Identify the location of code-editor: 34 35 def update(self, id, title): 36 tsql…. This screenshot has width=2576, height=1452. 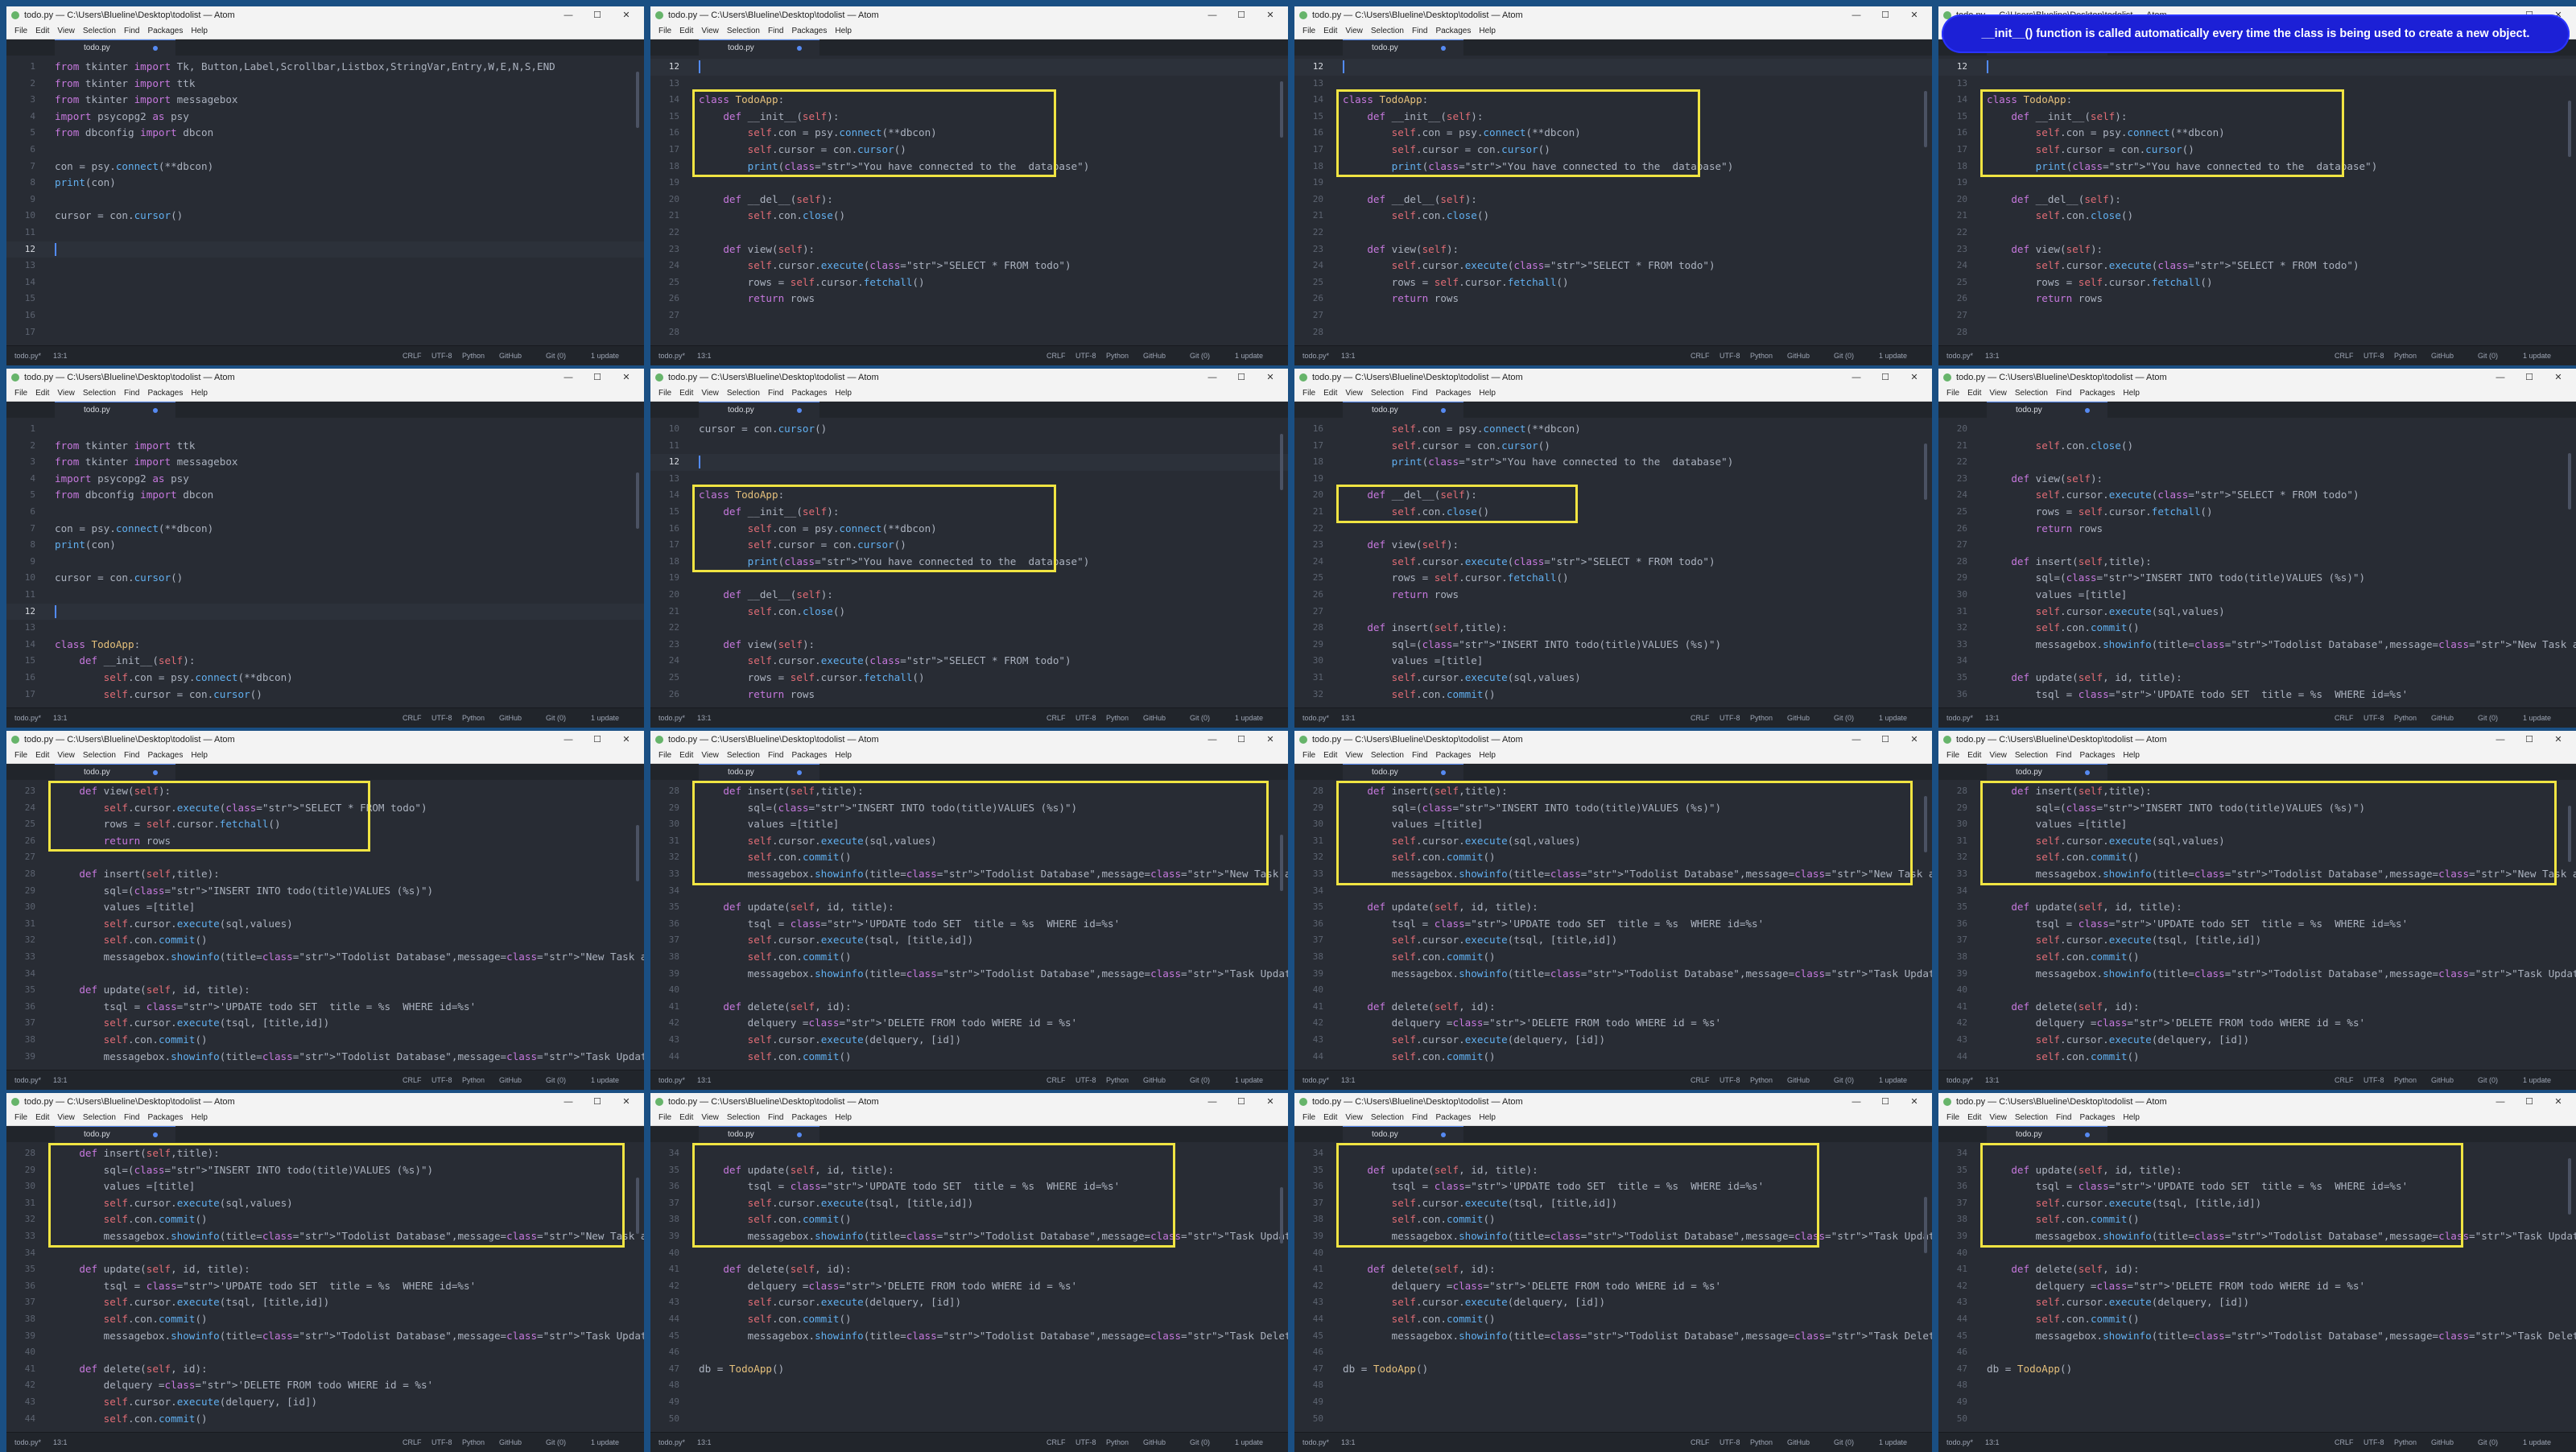
(1613, 1288).